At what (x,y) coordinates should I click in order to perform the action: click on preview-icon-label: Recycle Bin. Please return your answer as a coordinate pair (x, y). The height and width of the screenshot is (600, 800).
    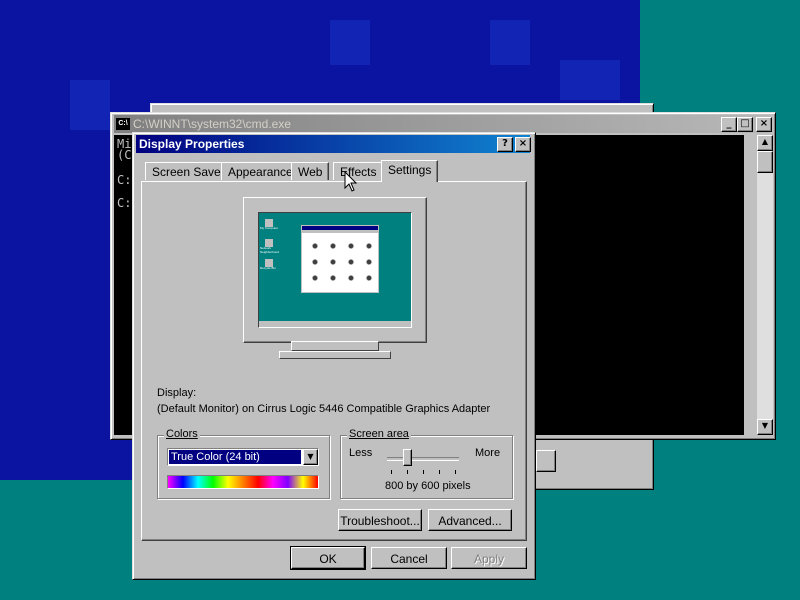
    Looking at the image, I should click on (268, 268).